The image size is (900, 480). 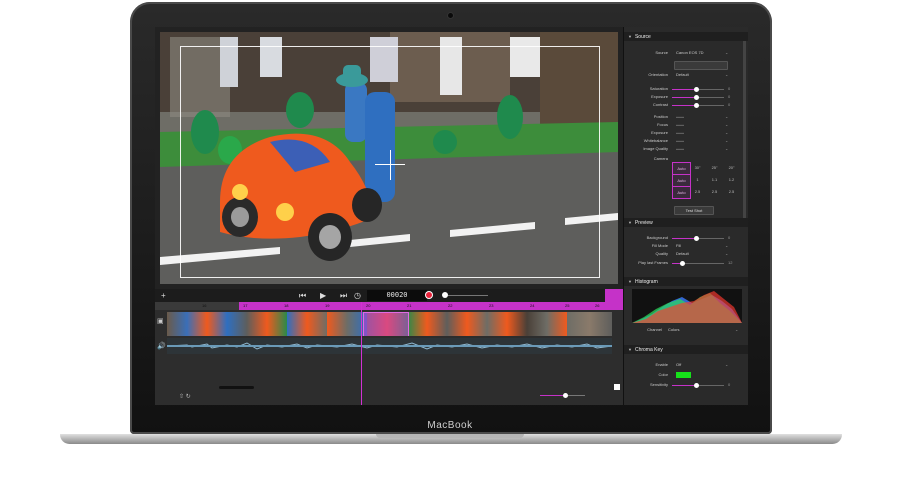 What do you see at coordinates (680, 141) in the screenshot?
I see `whitebalance-value: ▬▬` at bounding box center [680, 141].